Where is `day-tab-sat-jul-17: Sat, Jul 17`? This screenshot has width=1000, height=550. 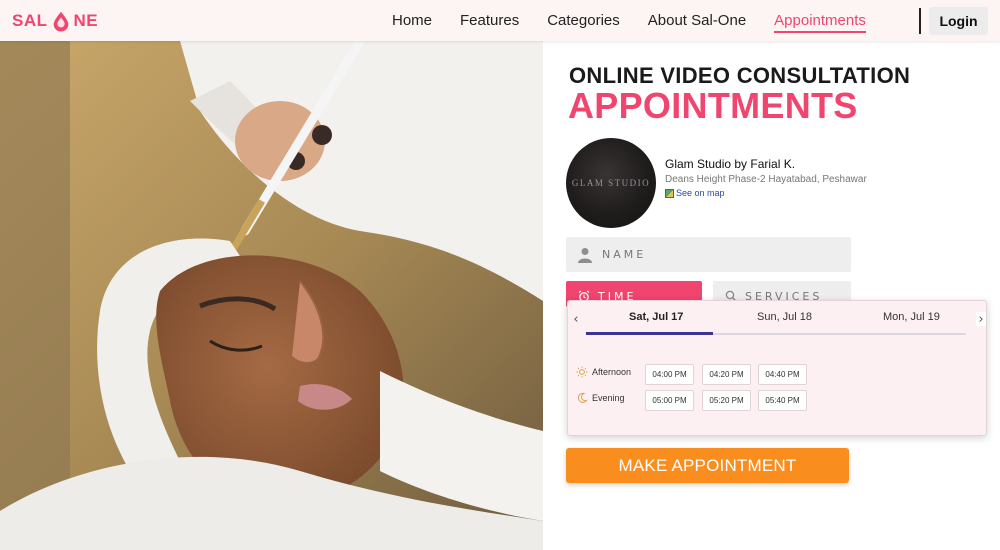 day-tab-sat-jul-17: Sat, Jul 17 is located at coordinates (656, 317).